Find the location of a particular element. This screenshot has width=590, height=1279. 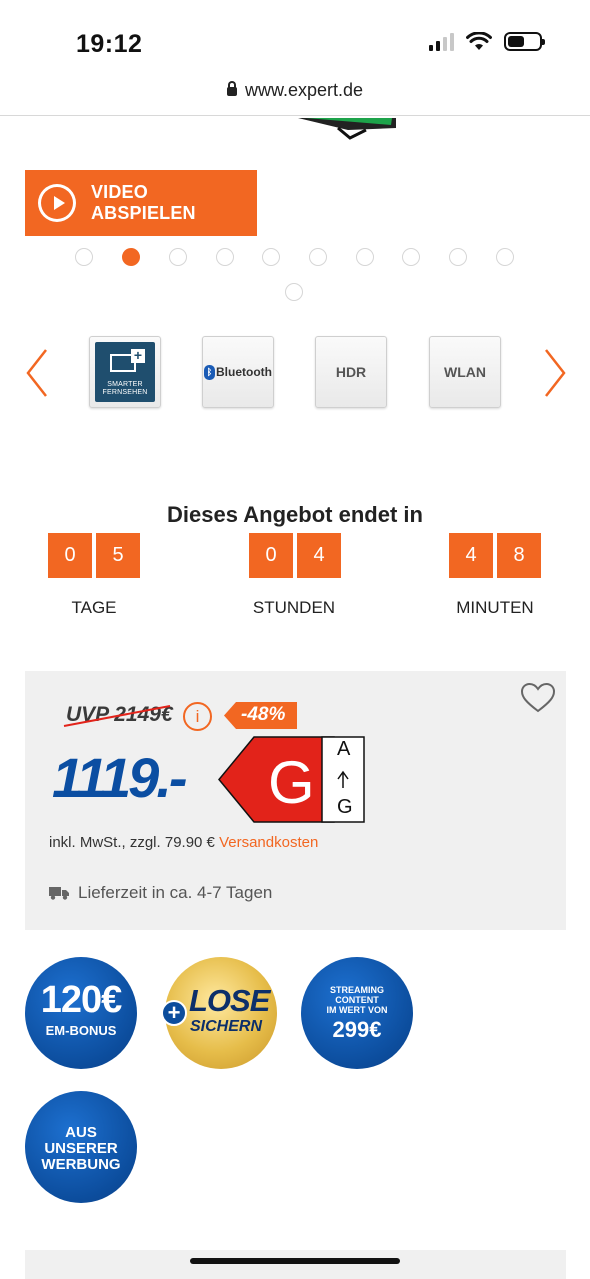

feature-smart-tv: + SMARTER FERNSEHEN is located at coordinates (125, 372).